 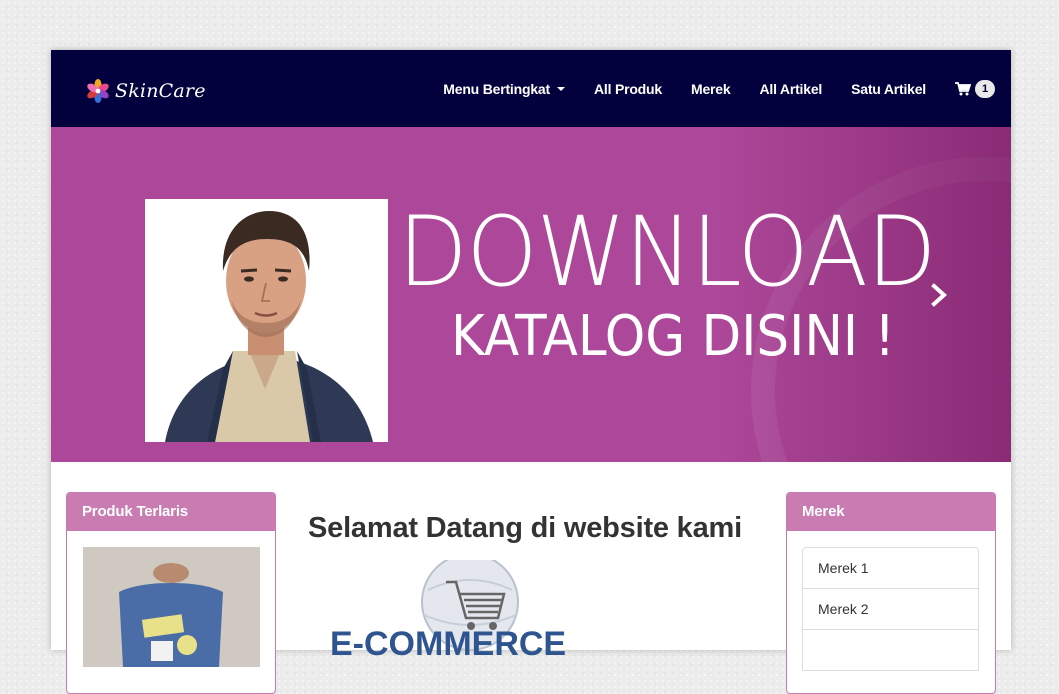 I want to click on nav-menu-bertingkat: Menu Bertingkat, so click(x=504, y=89).